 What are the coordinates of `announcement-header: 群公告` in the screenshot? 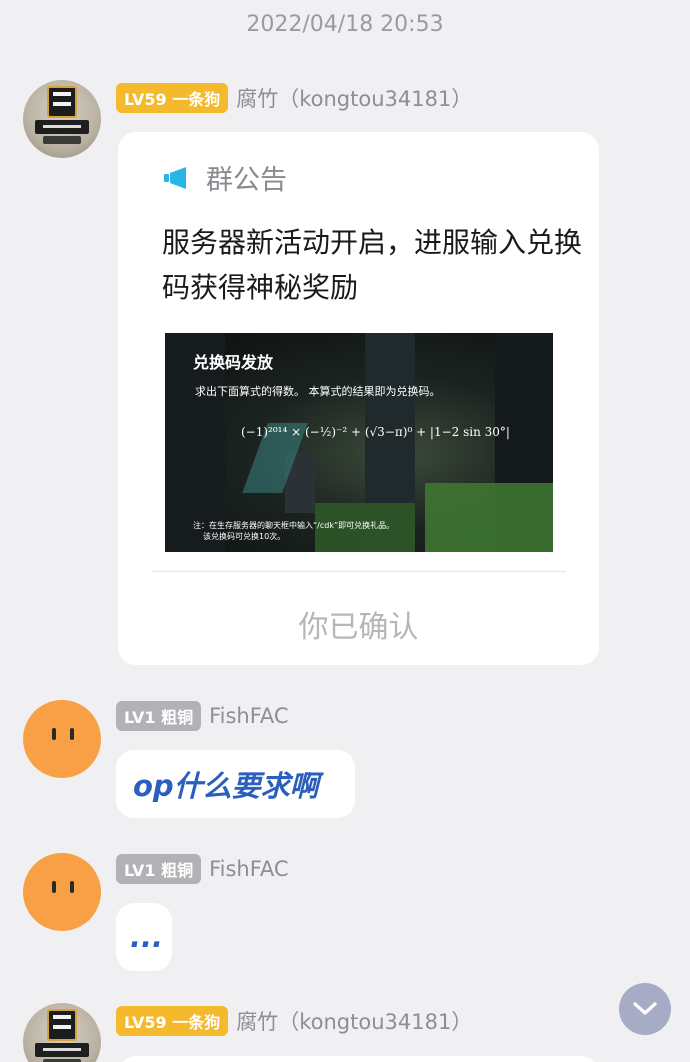 It's located at (225, 177).